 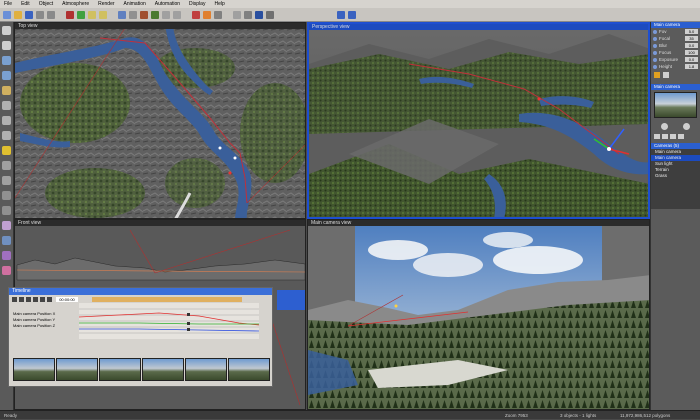 I want to click on light-tool-icon, so click(x=6, y=150).